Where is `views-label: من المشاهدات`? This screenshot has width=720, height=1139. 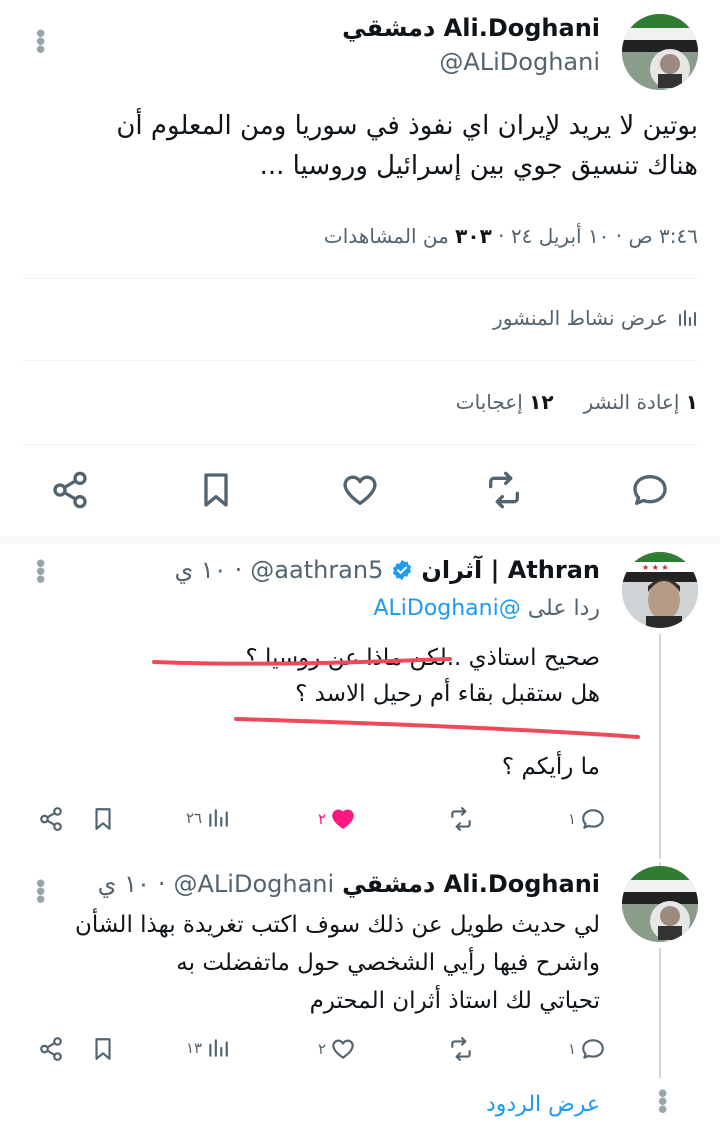
views-label: من المشاهدات is located at coordinates (386, 236).